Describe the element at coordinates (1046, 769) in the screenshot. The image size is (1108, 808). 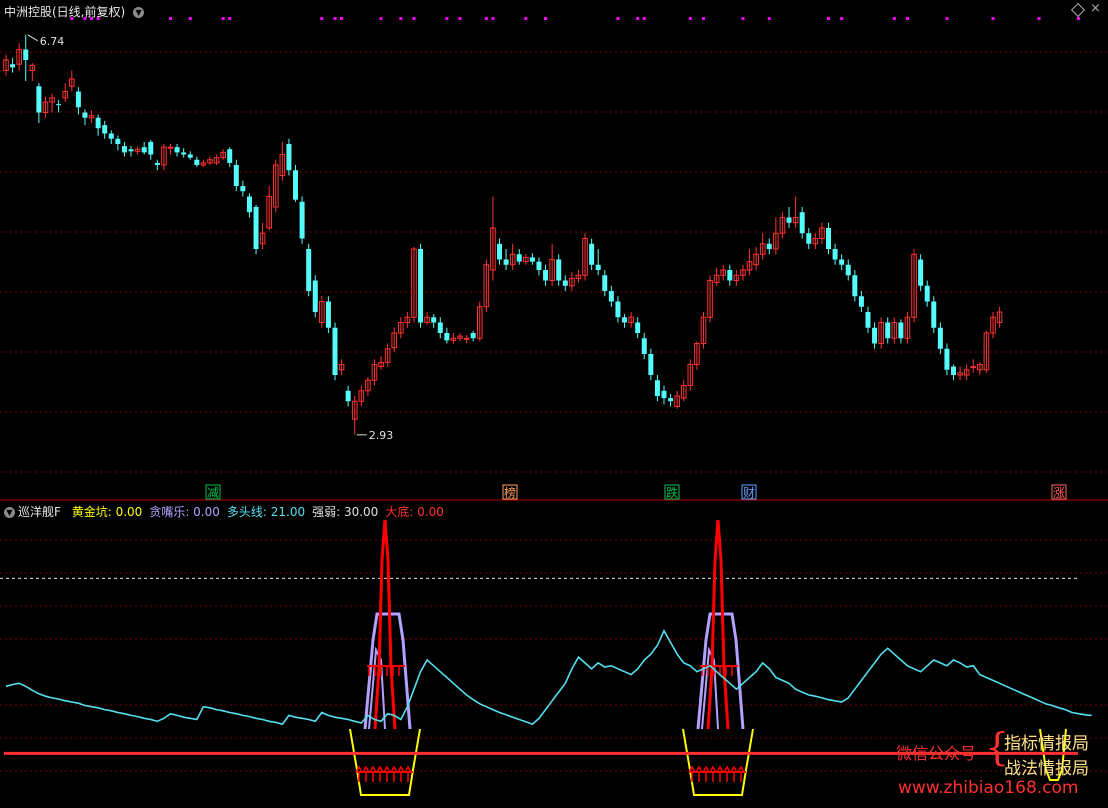
I see `watermark-line2: 战法情报局` at that location.